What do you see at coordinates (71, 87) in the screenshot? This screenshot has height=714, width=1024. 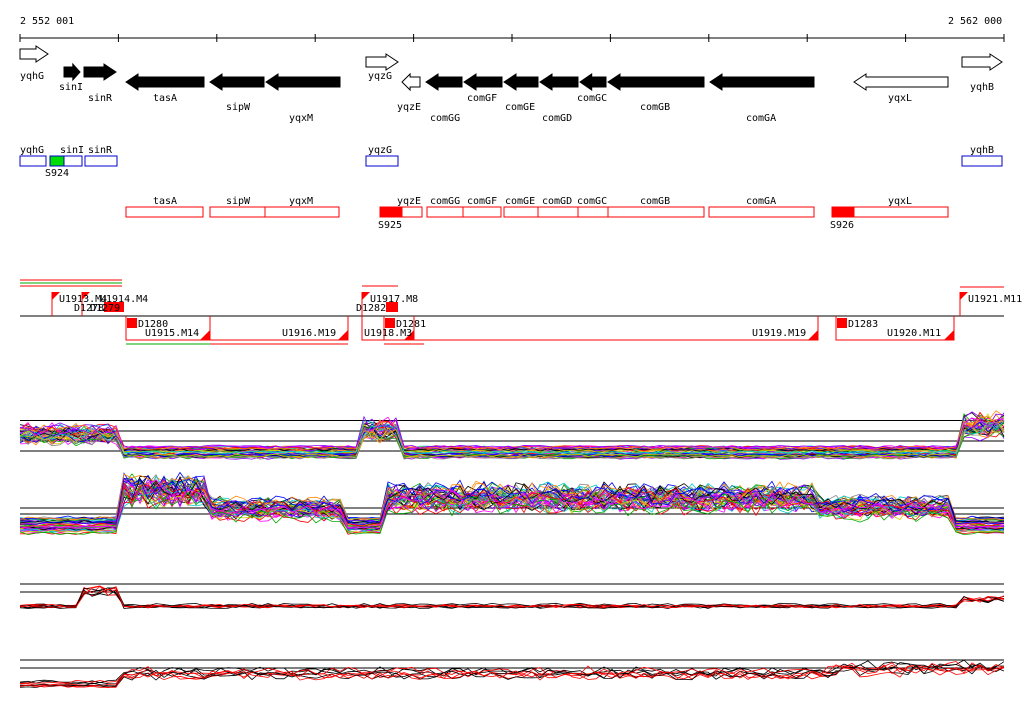 I see `gene-label: sinI` at bounding box center [71, 87].